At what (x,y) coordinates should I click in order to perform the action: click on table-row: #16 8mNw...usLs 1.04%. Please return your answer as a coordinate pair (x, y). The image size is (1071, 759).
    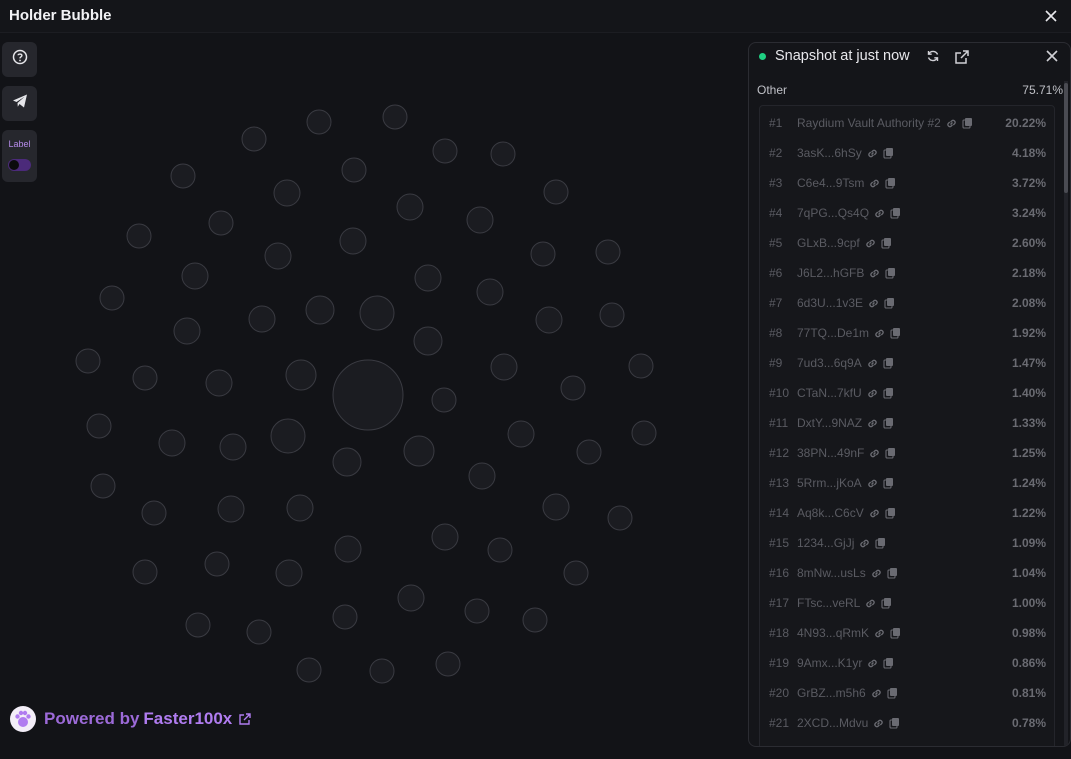
    Looking at the image, I should click on (907, 573).